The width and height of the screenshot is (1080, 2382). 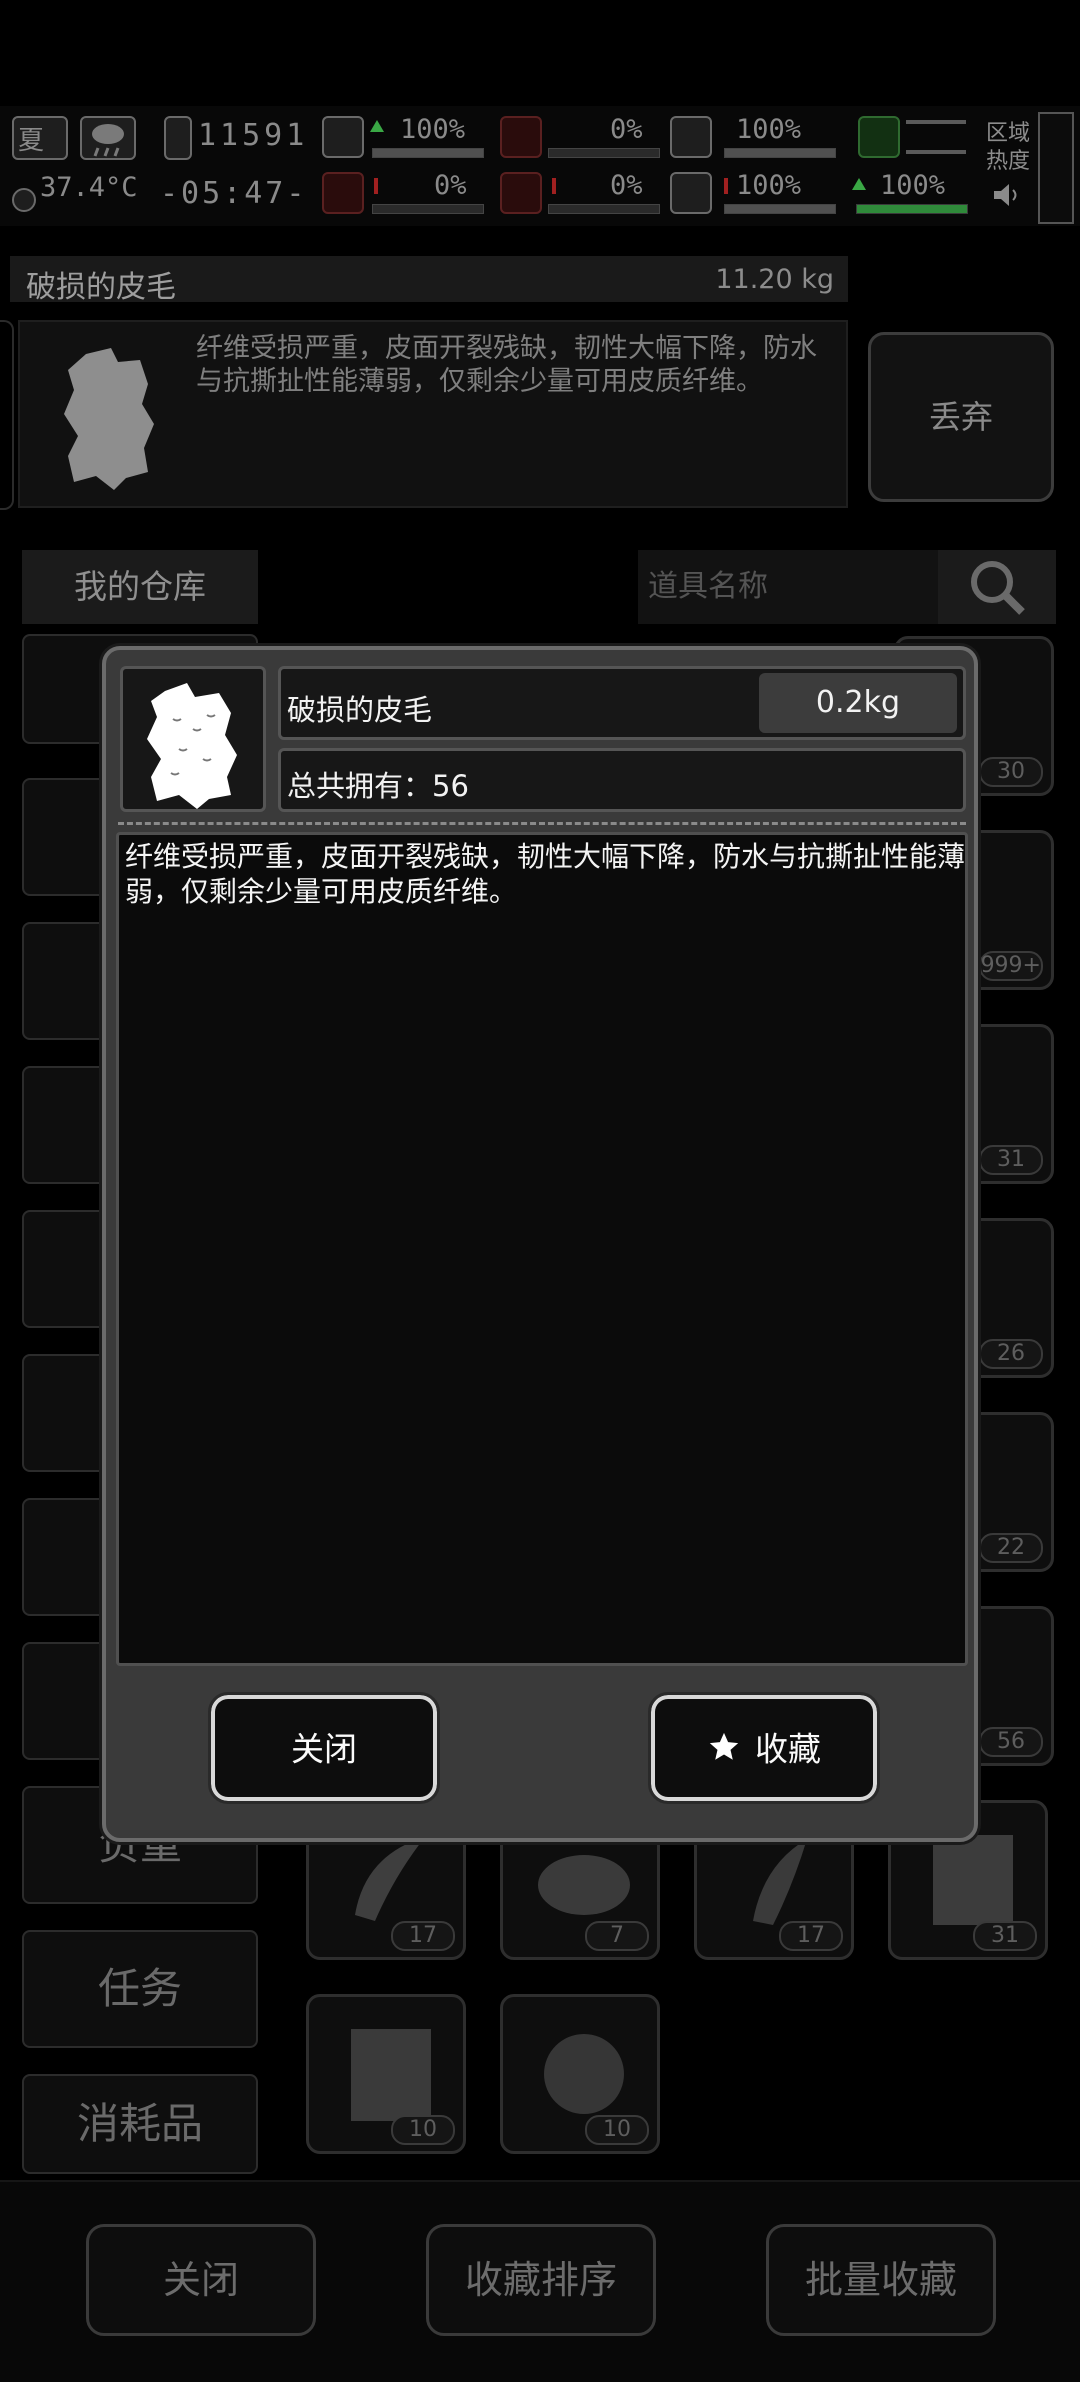 I want to click on energy-value: 100%, so click(x=769, y=129).